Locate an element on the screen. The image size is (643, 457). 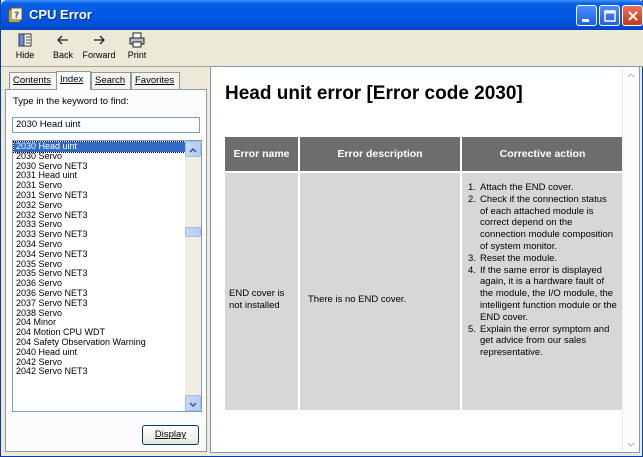
content-scrollbar is located at coordinates (630, 259).